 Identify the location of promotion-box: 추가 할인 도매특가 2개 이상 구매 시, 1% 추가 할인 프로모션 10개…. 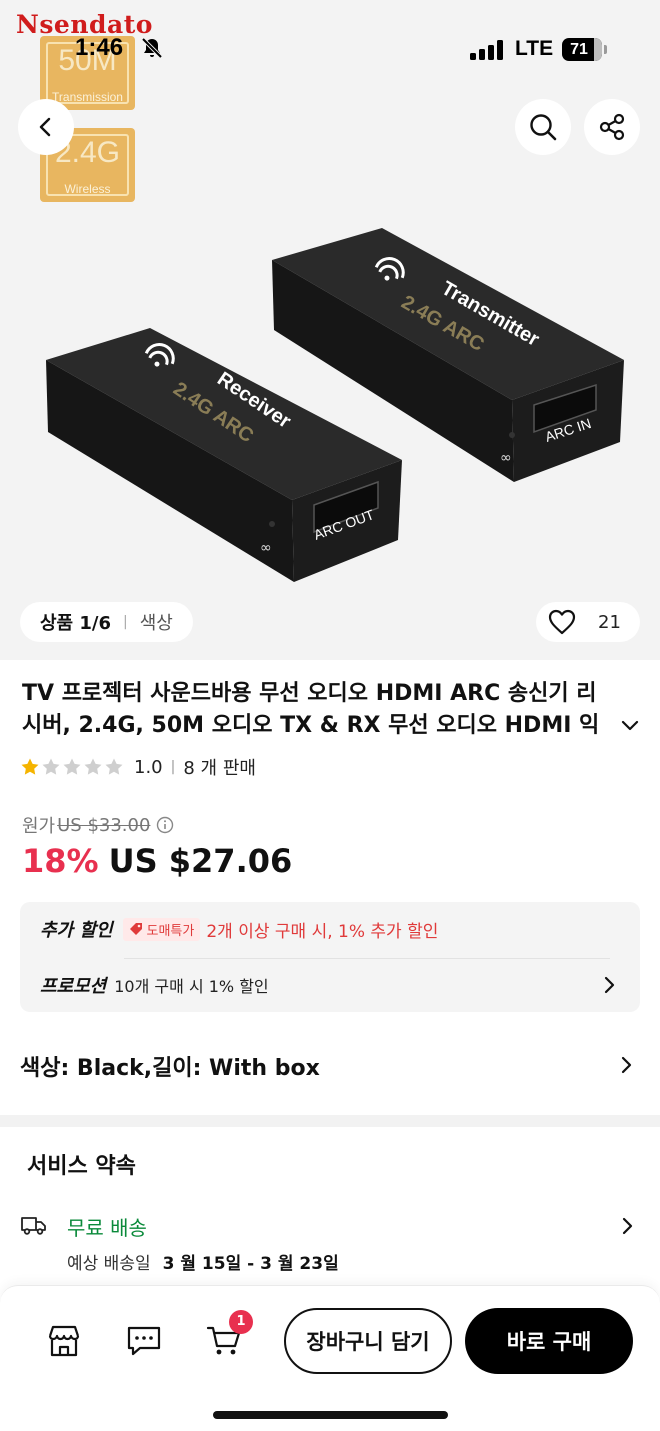
(330, 957).